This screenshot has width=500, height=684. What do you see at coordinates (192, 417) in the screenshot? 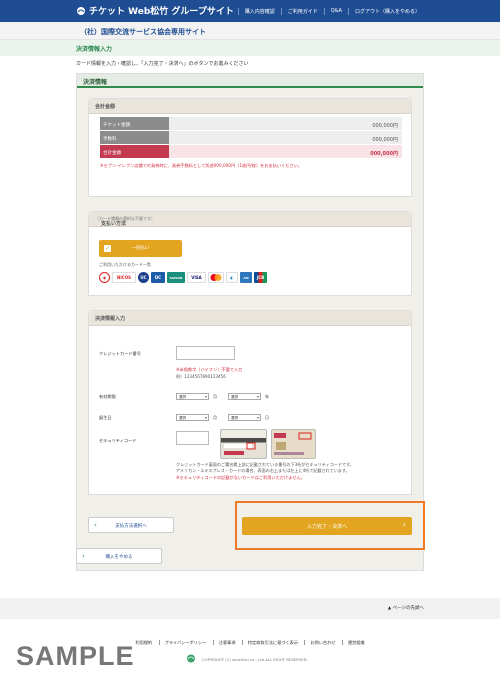
I see `birth-month-select: 選択` at bounding box center [192, 417].